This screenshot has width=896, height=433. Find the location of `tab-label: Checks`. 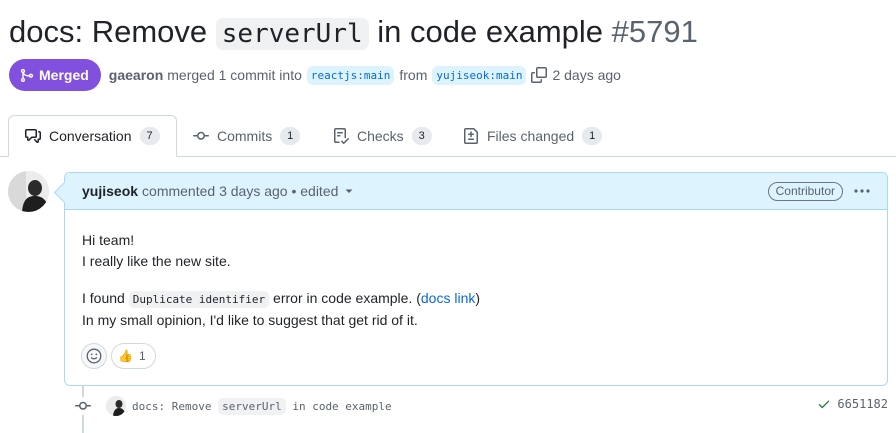

tab-label: Checks is located at coordinates (380, 135).